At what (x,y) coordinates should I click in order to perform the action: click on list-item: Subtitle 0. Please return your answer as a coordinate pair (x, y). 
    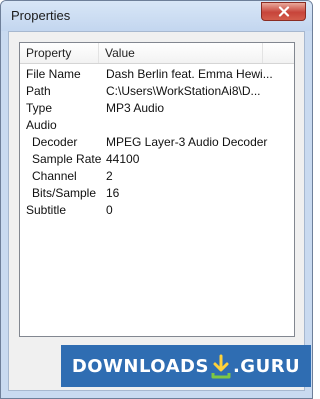
    Looking at the image, I should click on (157, 210).